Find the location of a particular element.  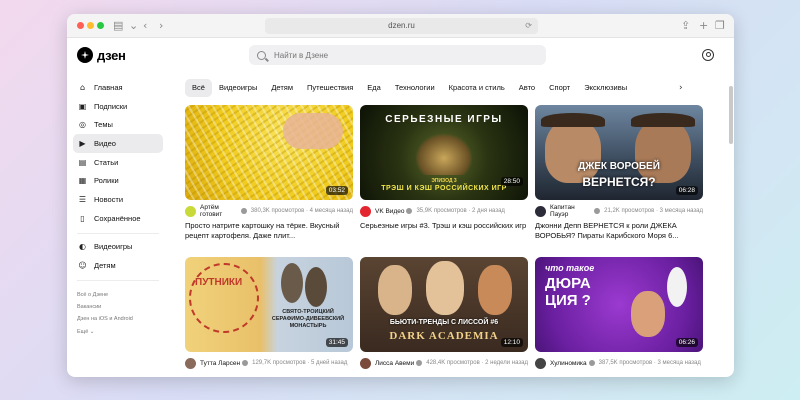

new-tab-icon: + is located at coordinates (703, 26).